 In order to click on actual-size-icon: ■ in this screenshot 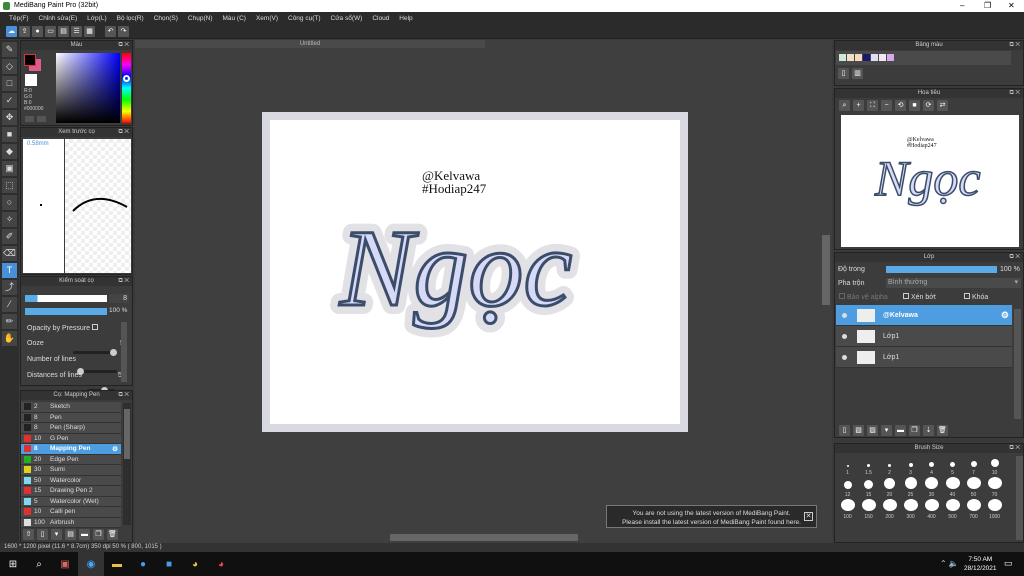, I will do `click(914, 105)`.